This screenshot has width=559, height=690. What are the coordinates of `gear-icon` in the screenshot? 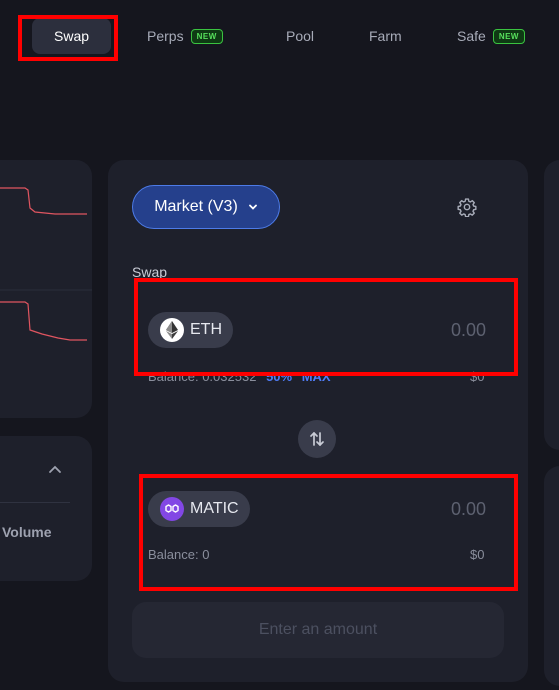 It's located at (467, 207).